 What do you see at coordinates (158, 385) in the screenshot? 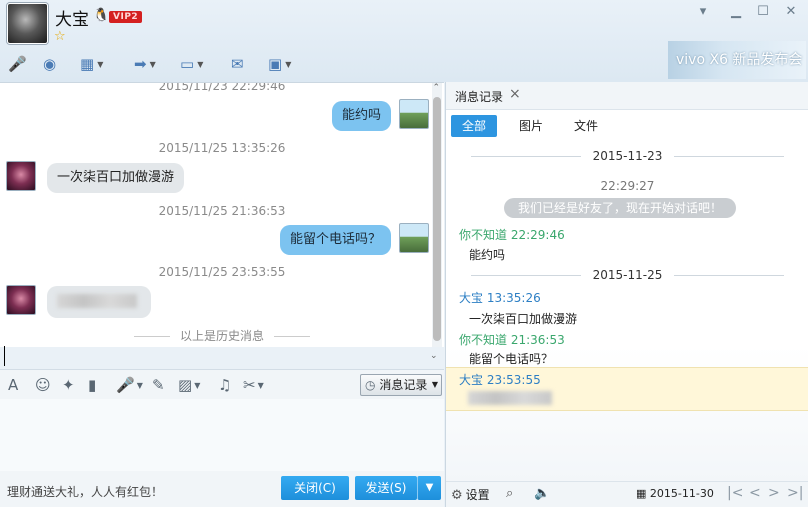
I see `edit-icon: ✎` at bounding box center [158, 385].